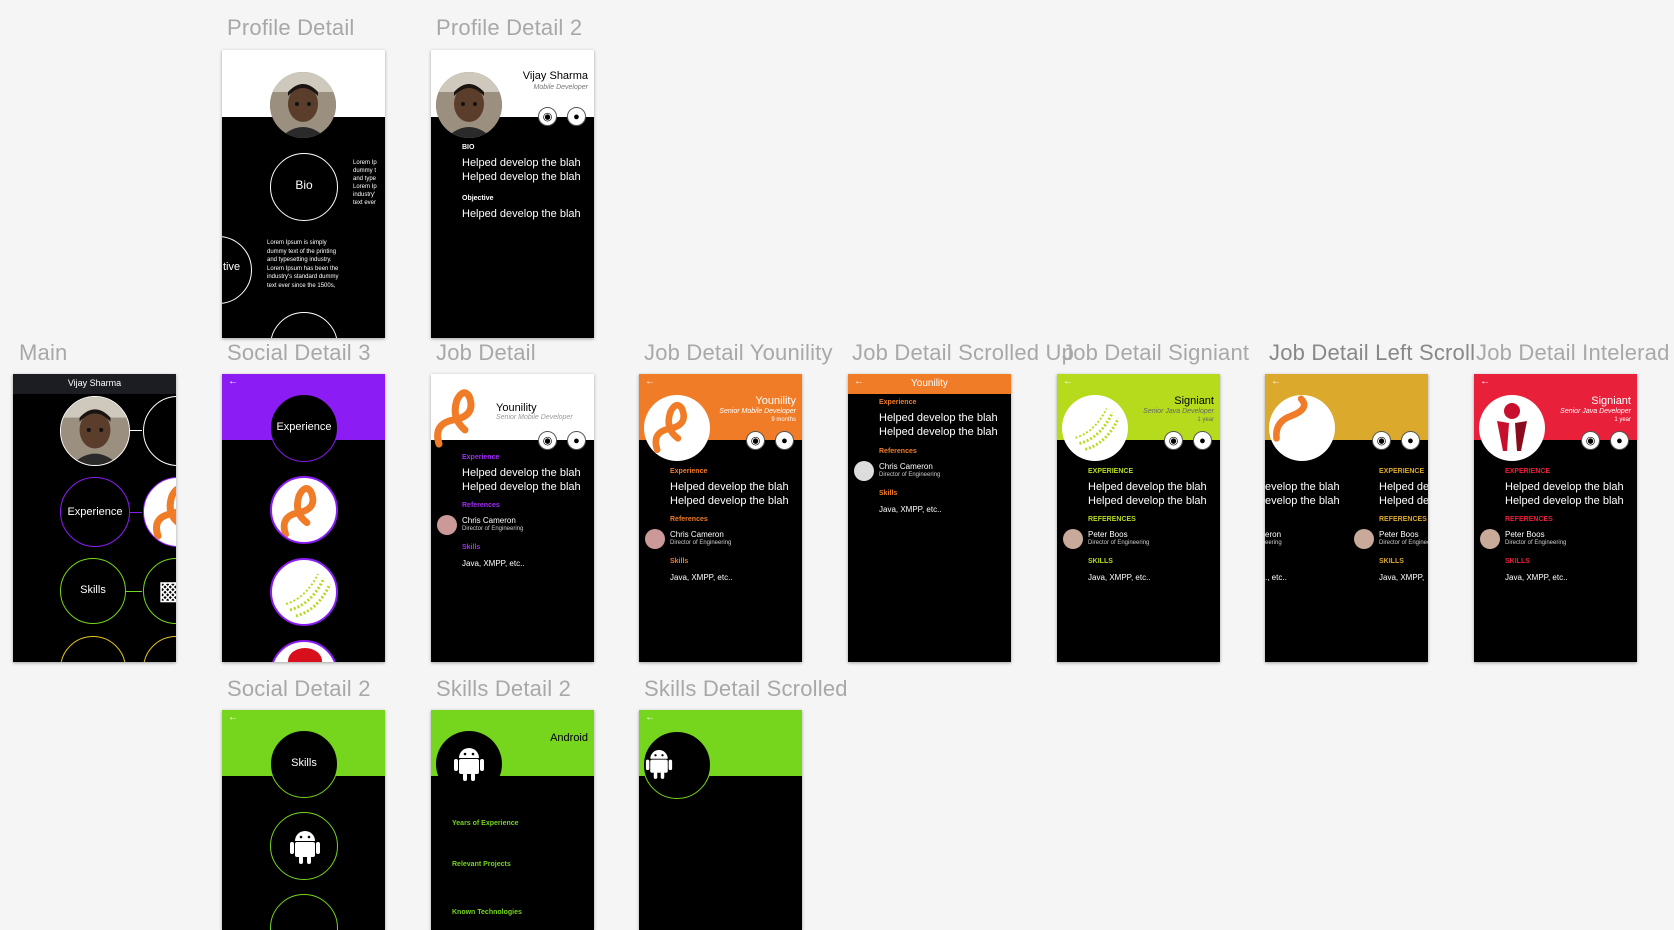 This screenshot has width=1674, height=930. I want to click on profile-circle, so click(159, 431).